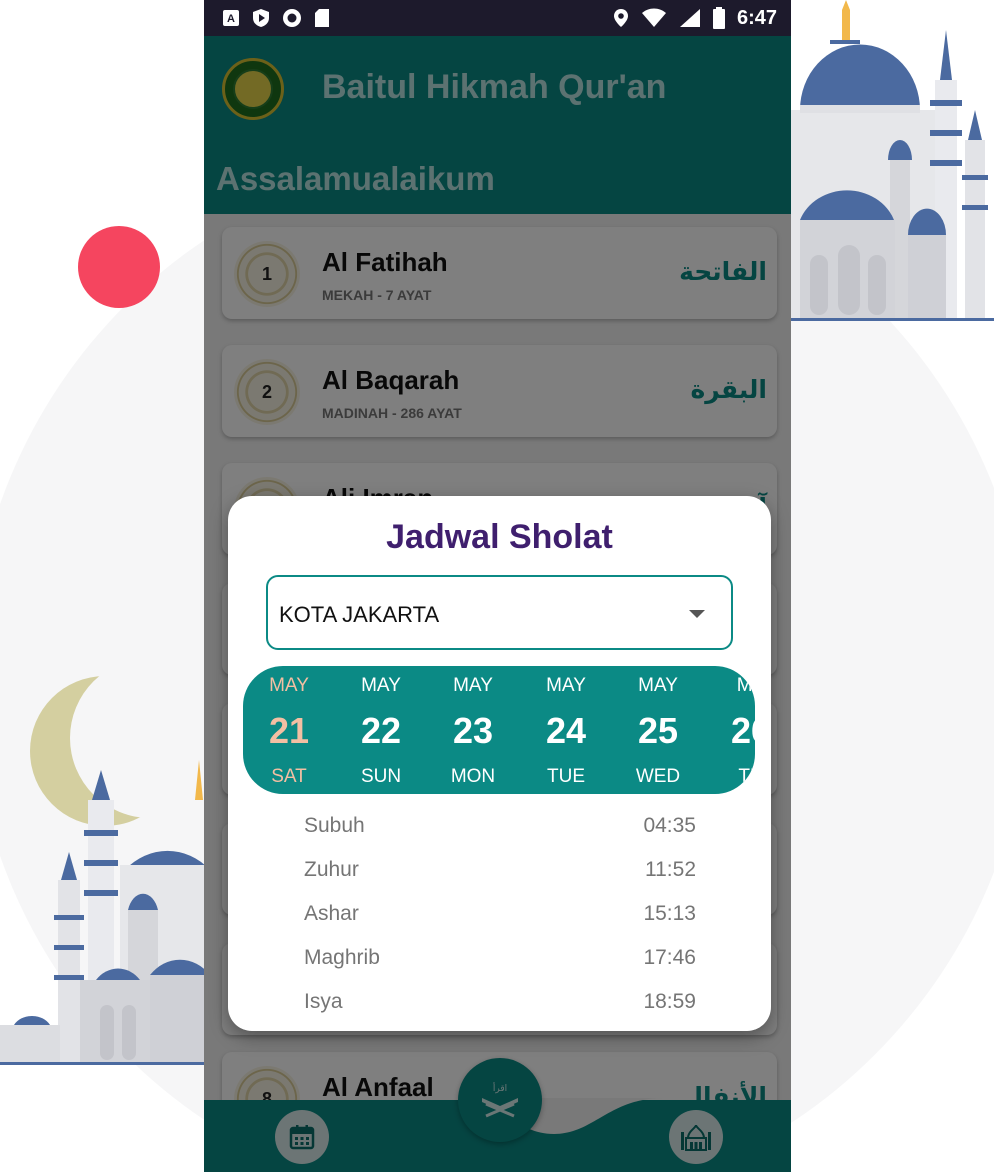  I want to click on date-item-selected: MAY 21 SAT, so click(289, 730).